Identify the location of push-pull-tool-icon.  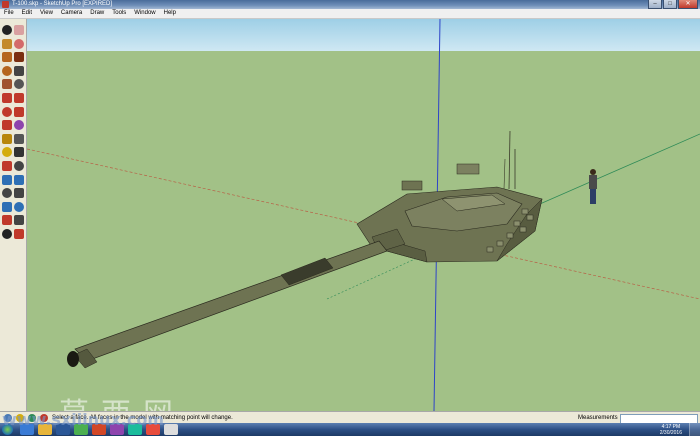
(19, 98).